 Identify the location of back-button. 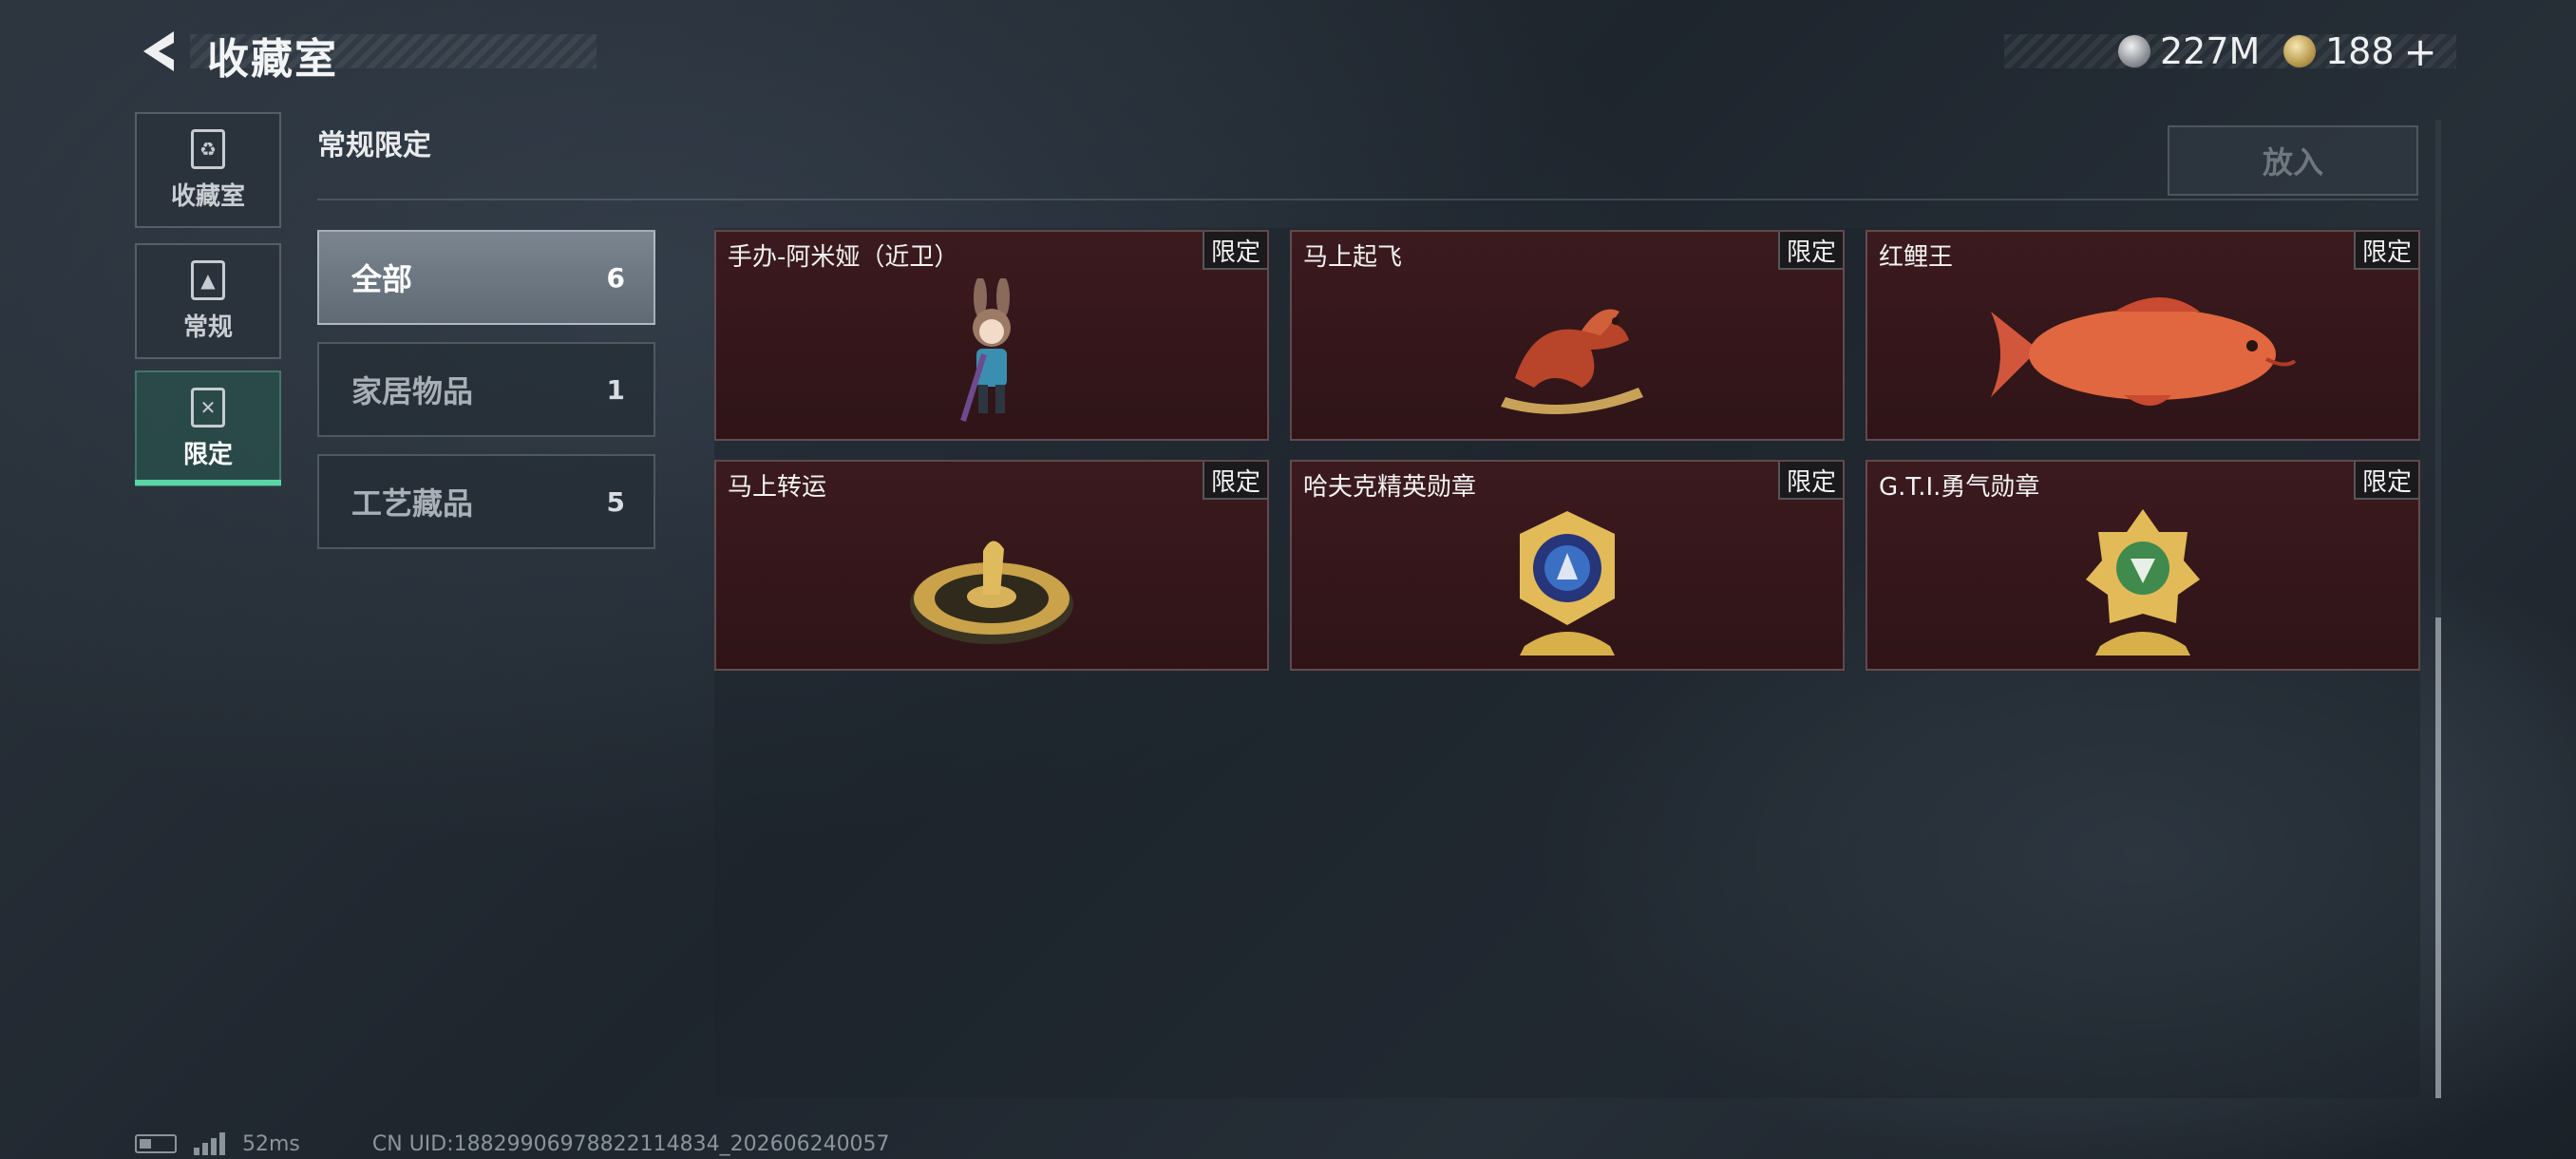
(157, 51).